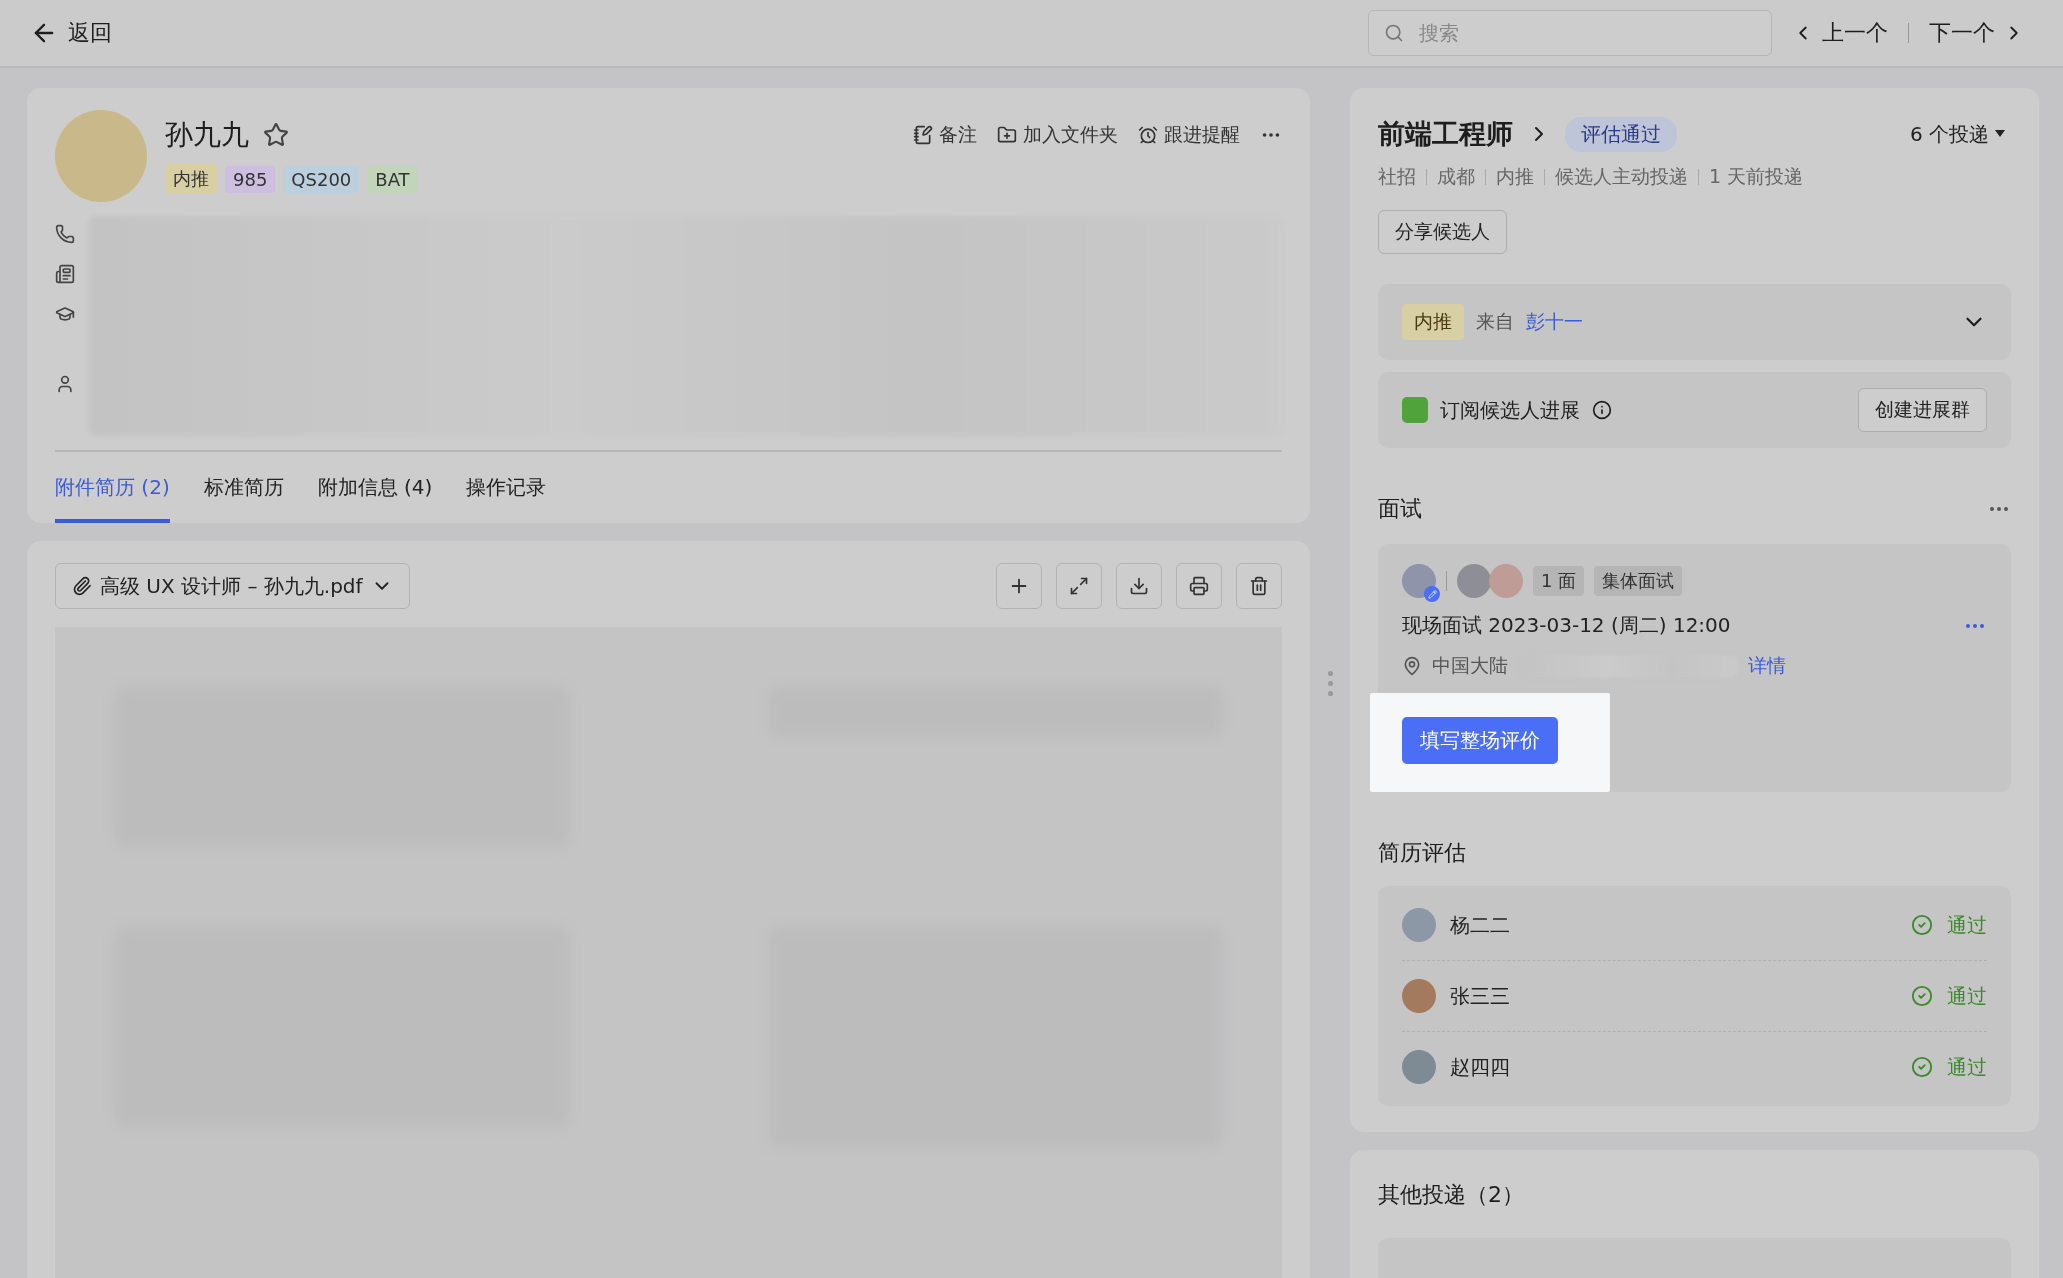 The width and height of the screenshot is (2063, 1278). What do you see at coordinates (392, 179) in the screenshot?
I see `candidate-tag: BAT` at bounding box center [392, 179].